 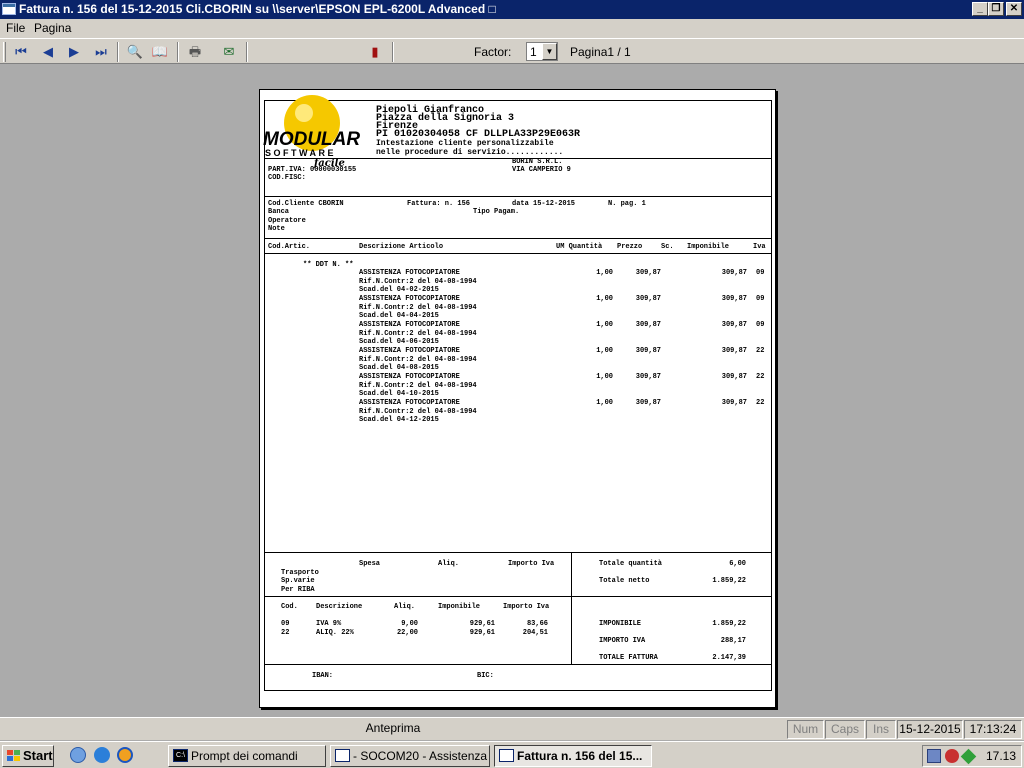 What do you see at coordinates (399, 290) in the screenshot?
I see `row-scad: Scad.del 04-02-2015` at bounding box center [399, 290].